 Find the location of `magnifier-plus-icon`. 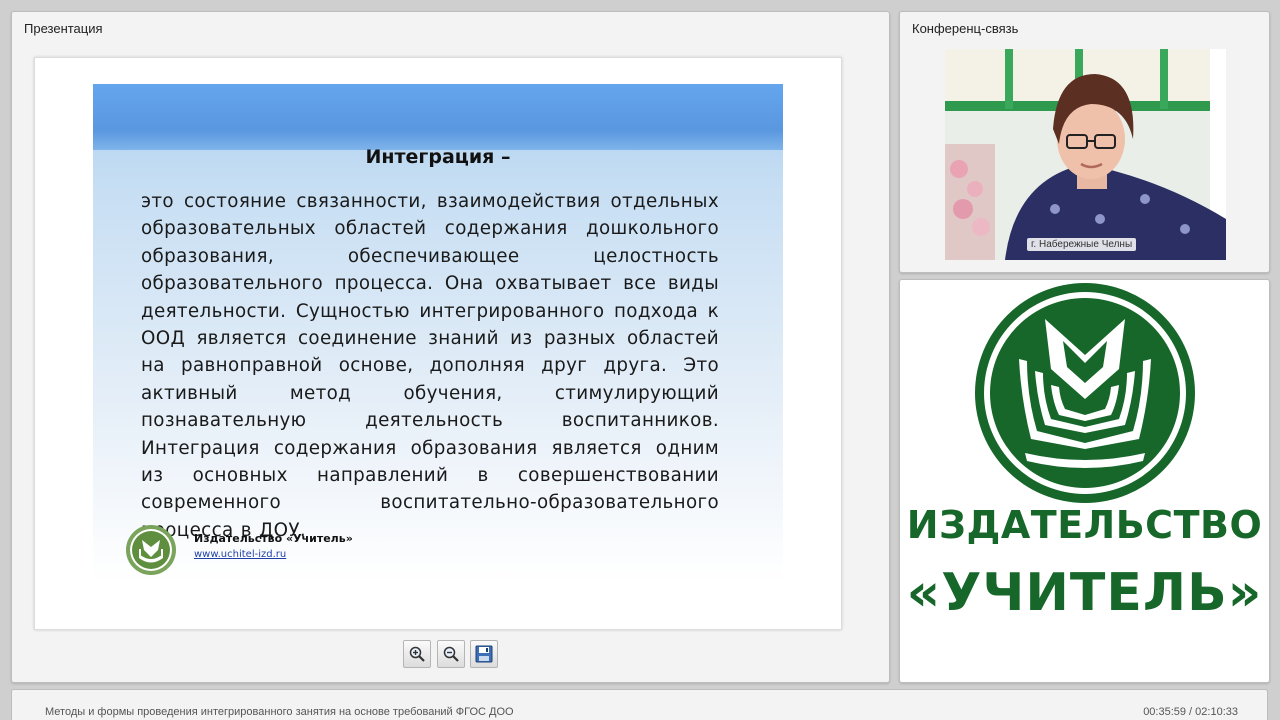

magnifier-plus-icon is located at coordinates (417, 654).